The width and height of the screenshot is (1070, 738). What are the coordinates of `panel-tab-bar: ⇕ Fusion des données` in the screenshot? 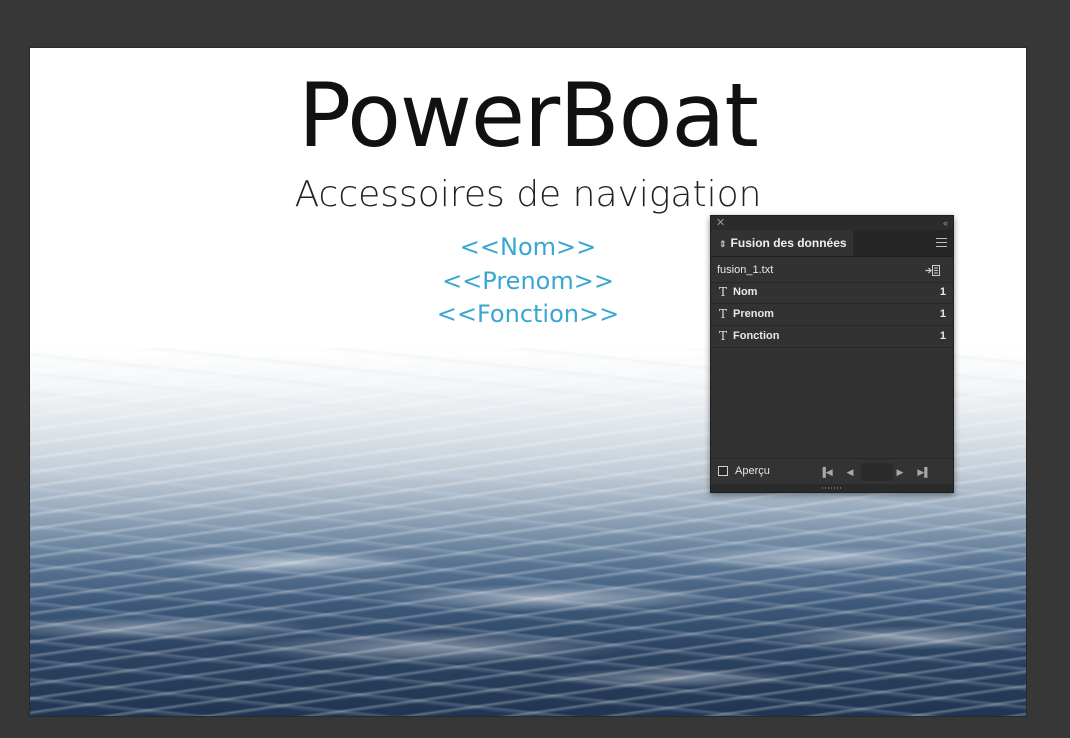 It's located at (832, 243).